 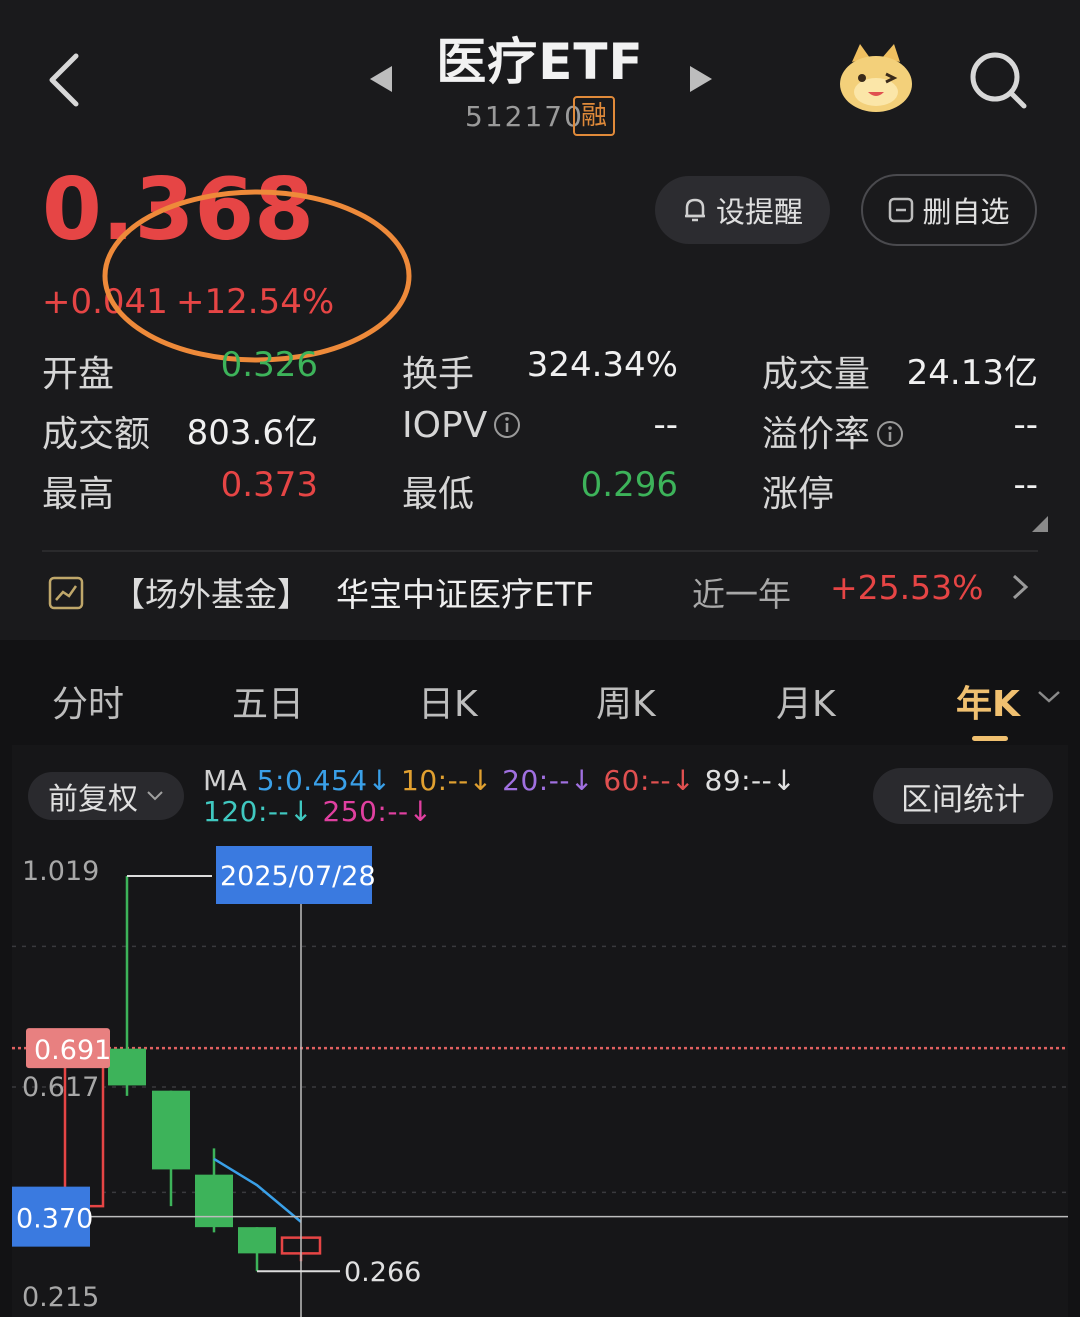 I want to click on stat-label-turnover: 换手, so click(x=438, y=374).